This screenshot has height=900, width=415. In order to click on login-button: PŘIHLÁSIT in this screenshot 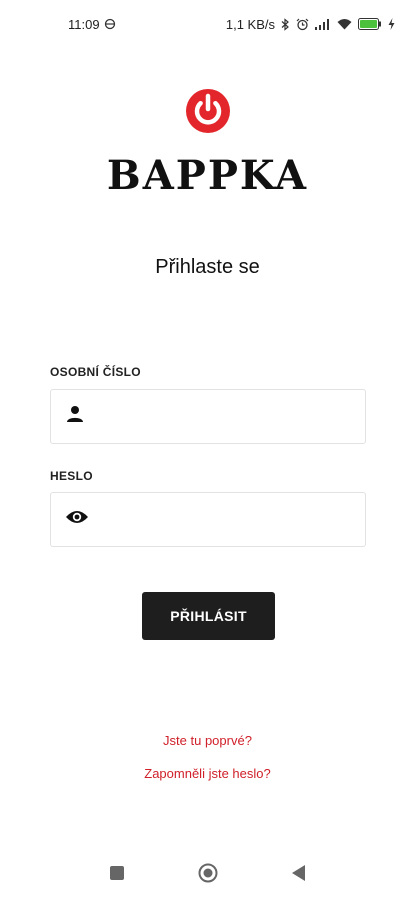, I will do `click(208, 616)`.